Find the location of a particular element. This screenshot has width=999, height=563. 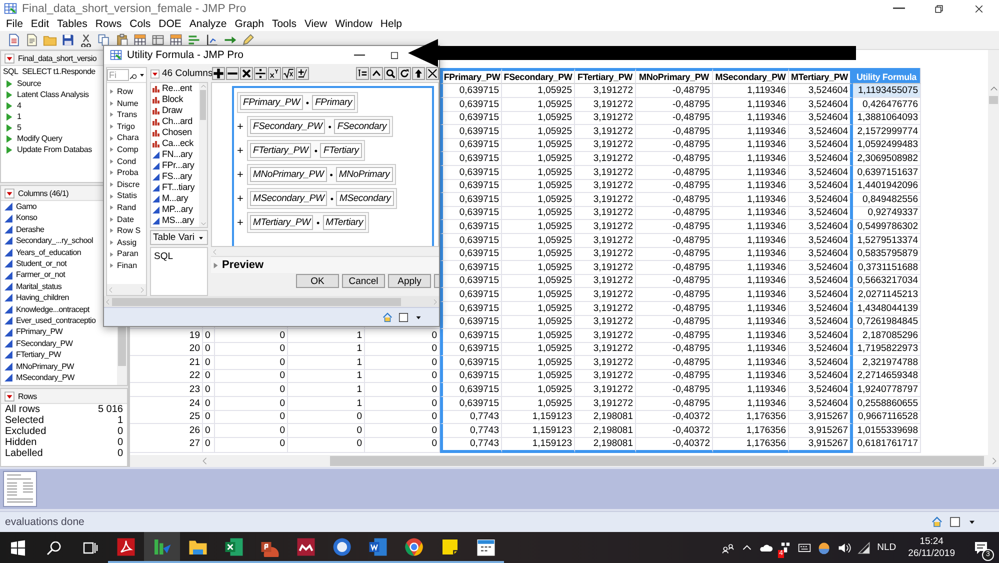

row-number: 25 is located at coordinates (166, 417).